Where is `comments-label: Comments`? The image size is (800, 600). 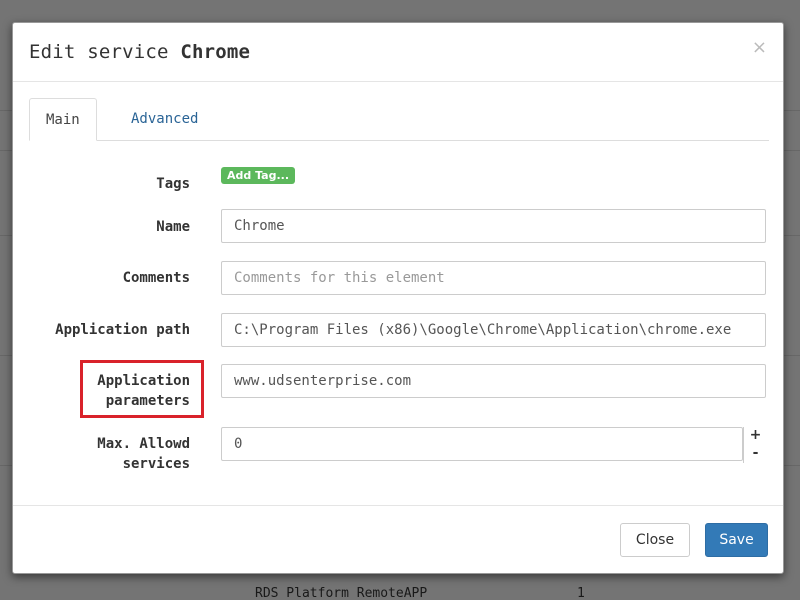
comments-label: Comments is located at coordinates (156, 278).